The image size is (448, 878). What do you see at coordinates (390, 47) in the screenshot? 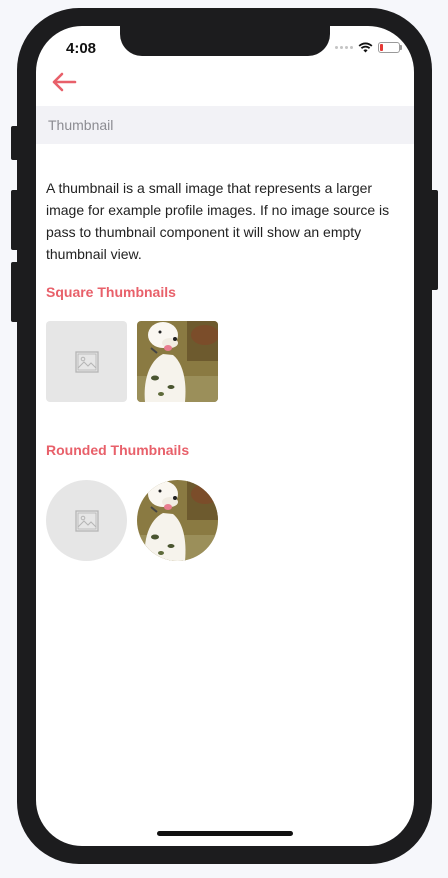
I see `battery-icon` at bounding box center [390, 47].